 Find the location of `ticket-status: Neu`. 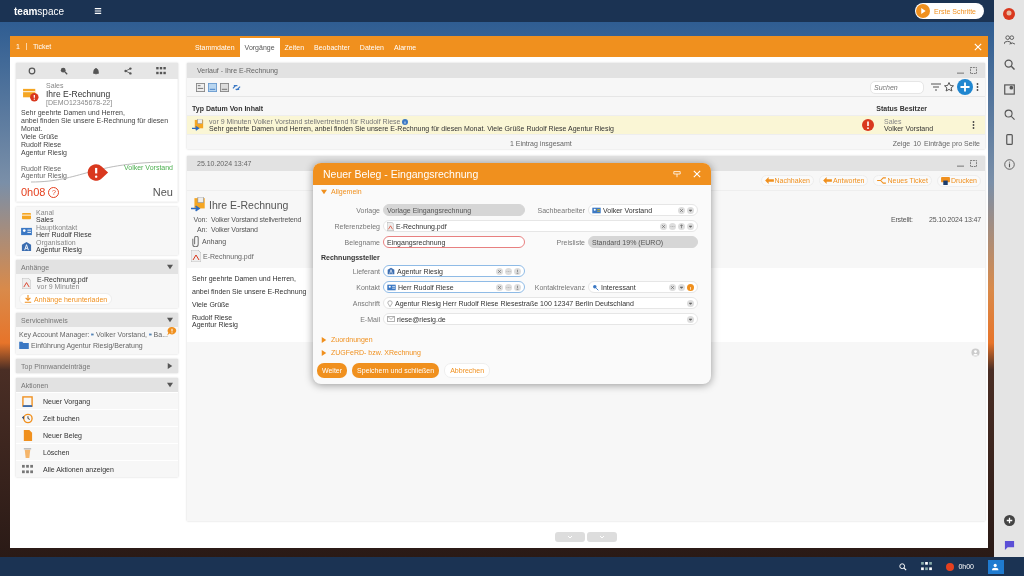

ticket-status: Neu is located at coordinates (162, 192).